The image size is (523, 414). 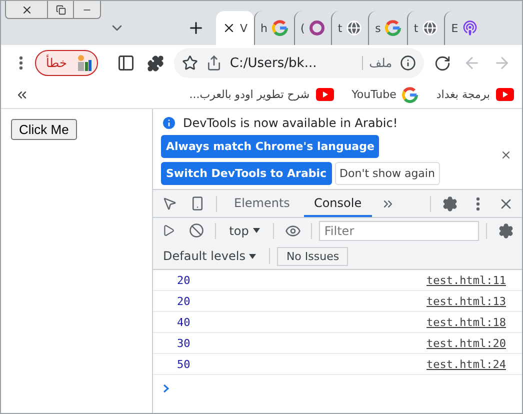 What do you see at coordinates (399, 230) in the screenshot?
I see `filter-field: Filter` at bounding box center [399, 230].